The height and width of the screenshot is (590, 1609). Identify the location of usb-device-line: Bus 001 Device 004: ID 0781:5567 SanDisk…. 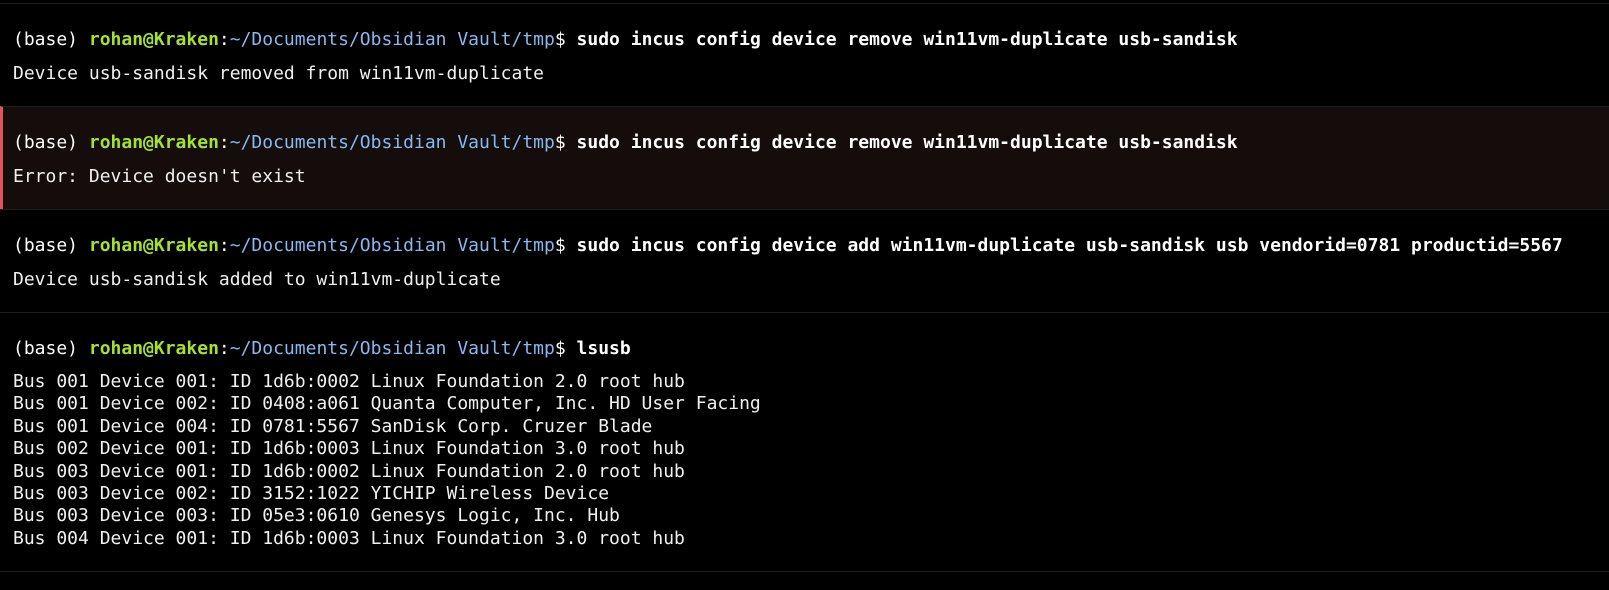
(333, 426).